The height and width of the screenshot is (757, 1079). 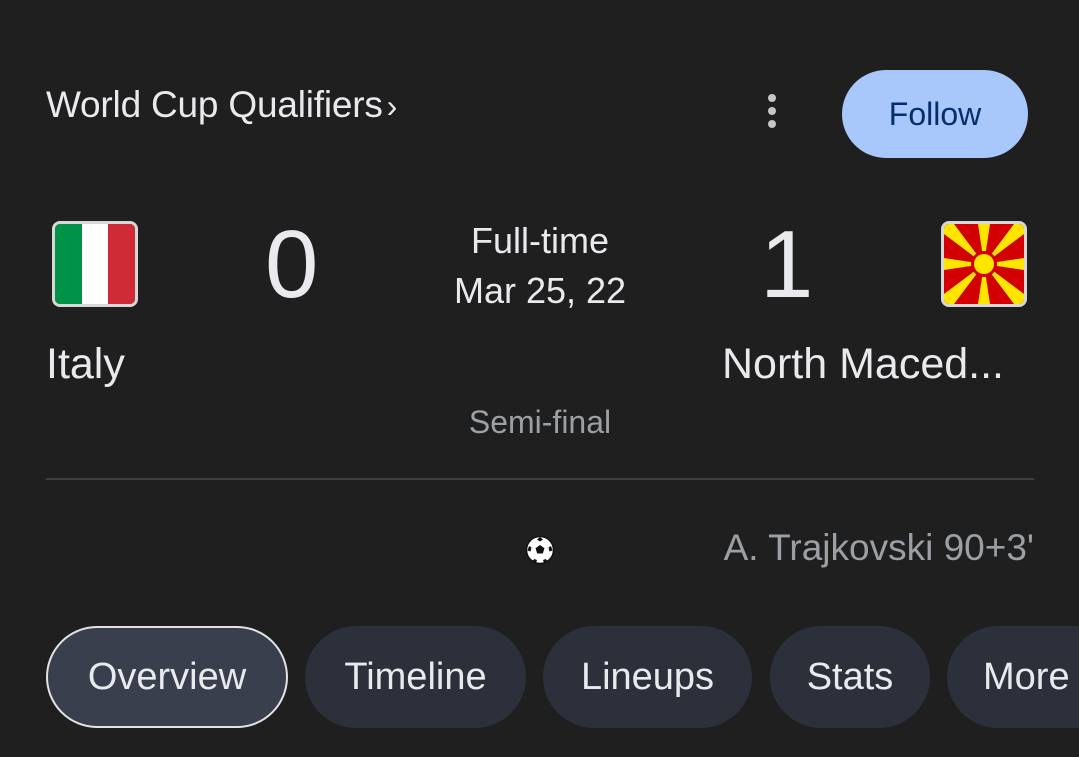 What do you see at coordinates (540, 266) in the screenshot?
I see `match-status: Full-time Mar 25, 22` at bounding box center [540, 266].